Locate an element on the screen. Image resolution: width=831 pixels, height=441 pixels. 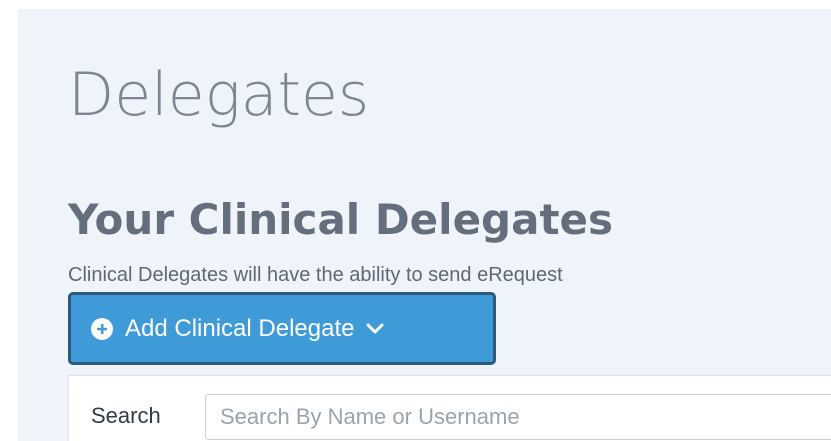
search-panel: Search is located at coordinates (449, 408).